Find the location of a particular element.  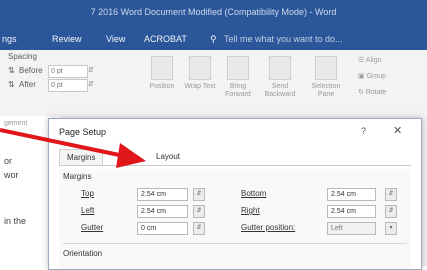

document-text-line: or is located at coordinates (8, 161).